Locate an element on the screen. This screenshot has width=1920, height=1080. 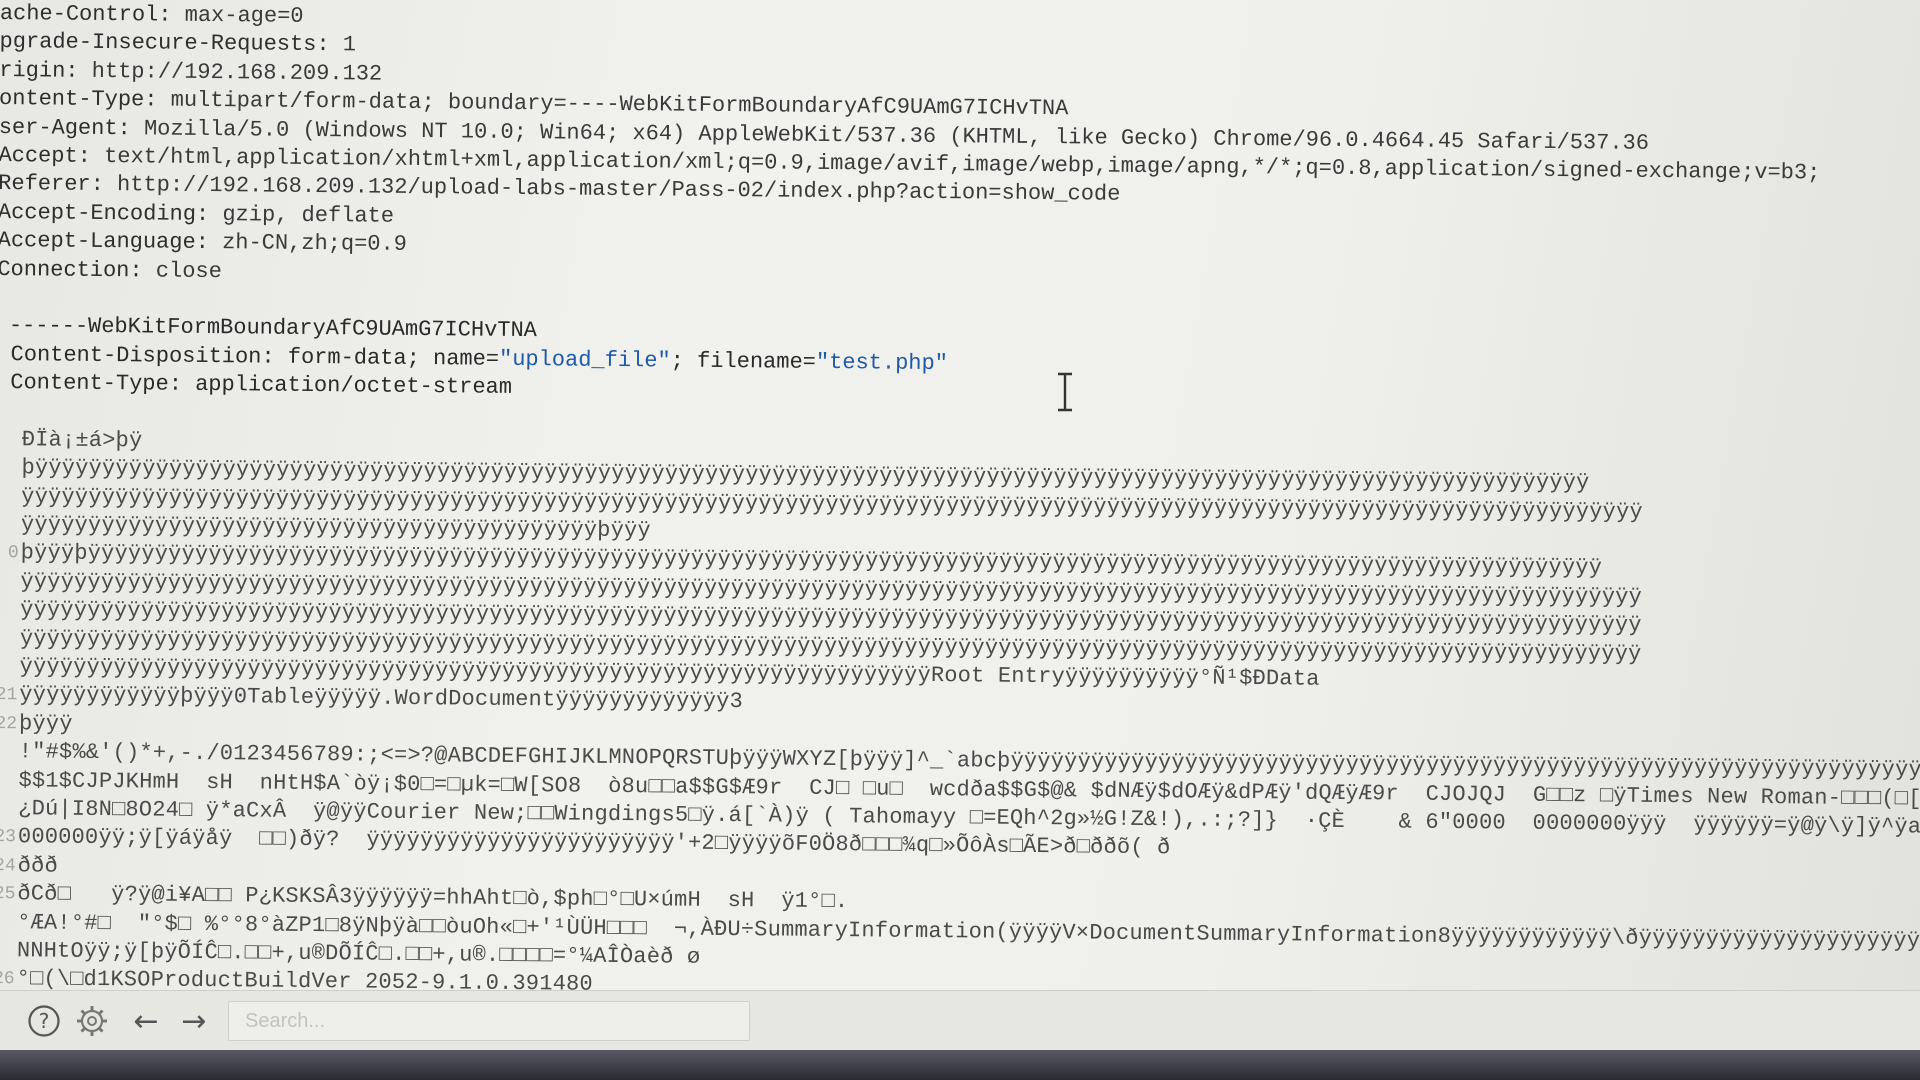
settings-button is located at coordinates (92, 1021).